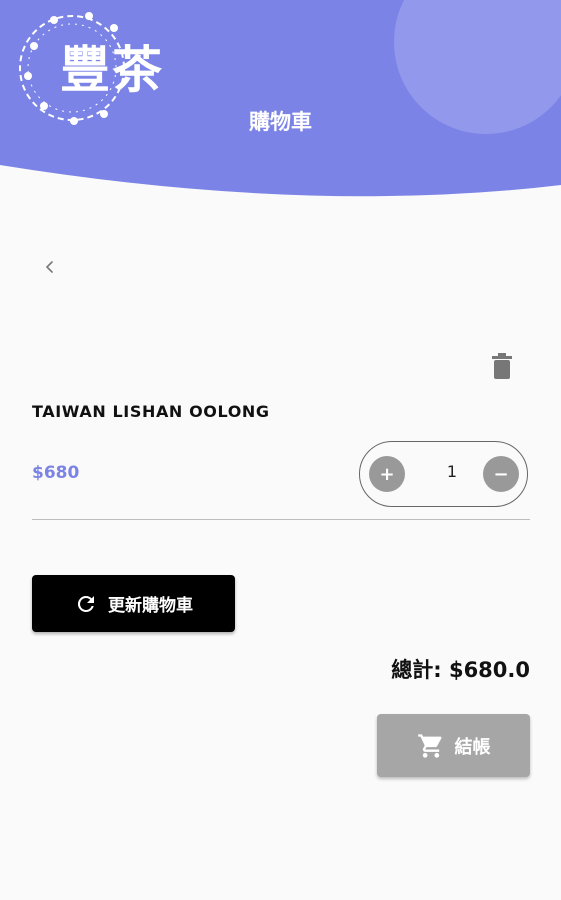 The image size is (561, 900). Describe the element at coordinates (56, 473) in the screenshot. I see `cart-item-price: $680` at that location.